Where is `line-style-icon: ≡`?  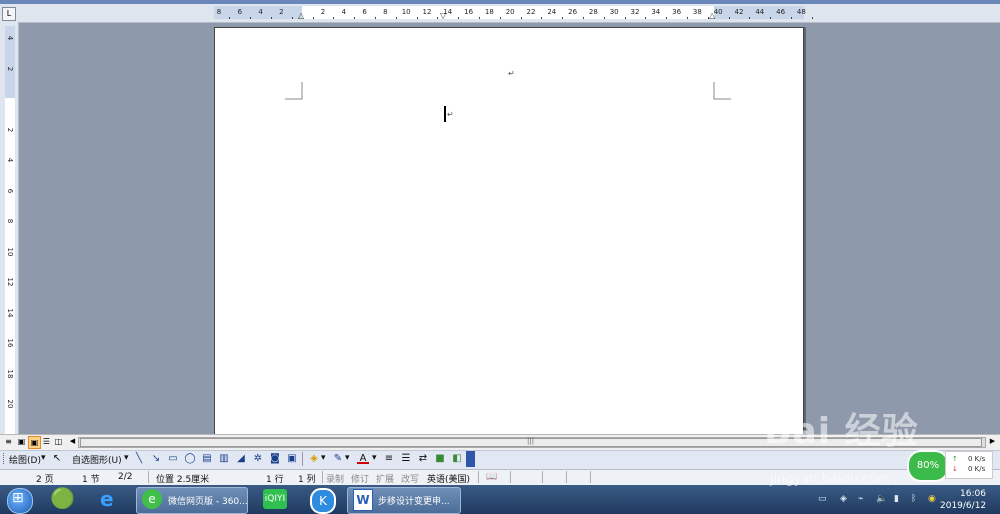
line-style-icon: ≡ is located at coordinates (389, 458).